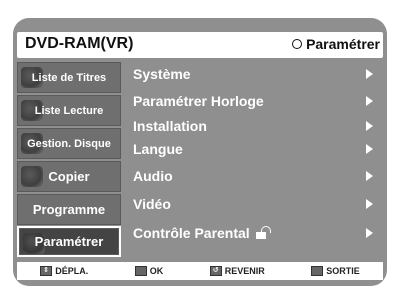 The image size is (399, 296). I want to click on menu-item-video: Vidéo, so click(253, 204).